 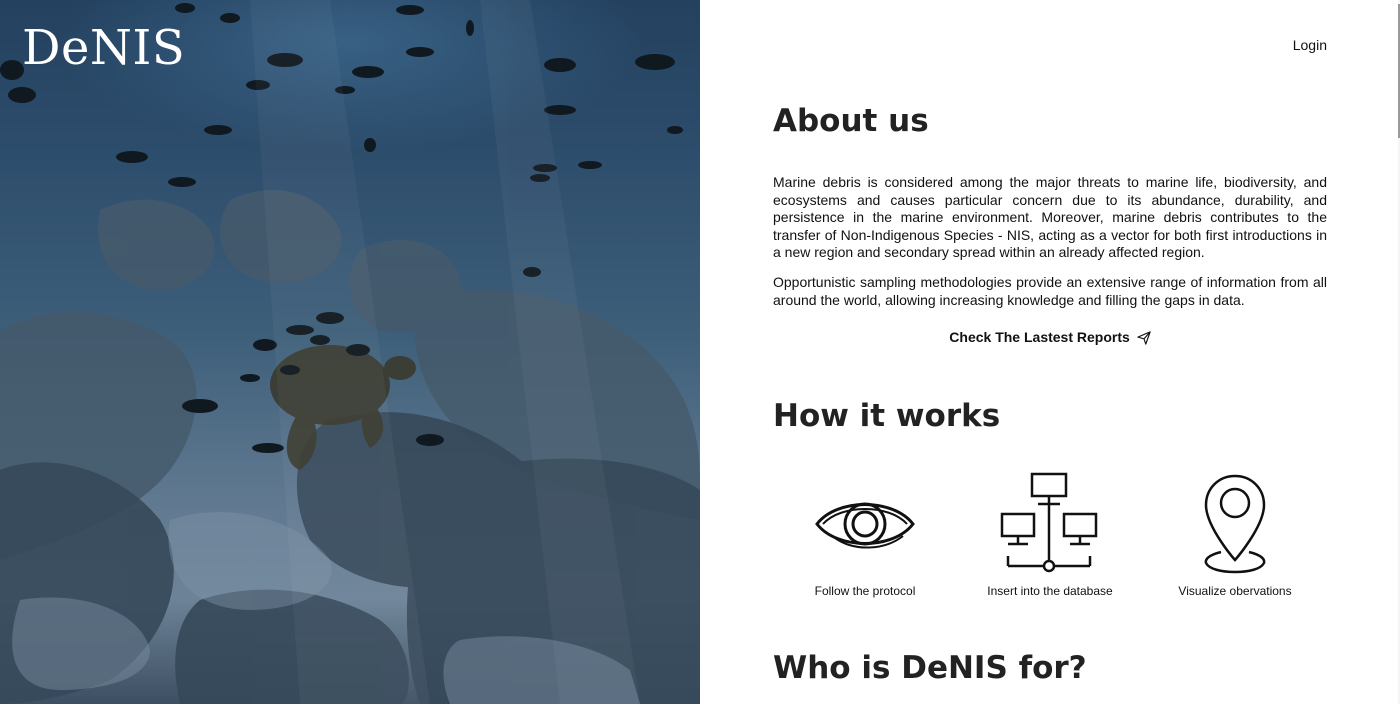 What do you see at coordinates (930, 668) in the screenshot?
I see `who-title: Who is DeNIS for?` at bounding box center [930, 668].